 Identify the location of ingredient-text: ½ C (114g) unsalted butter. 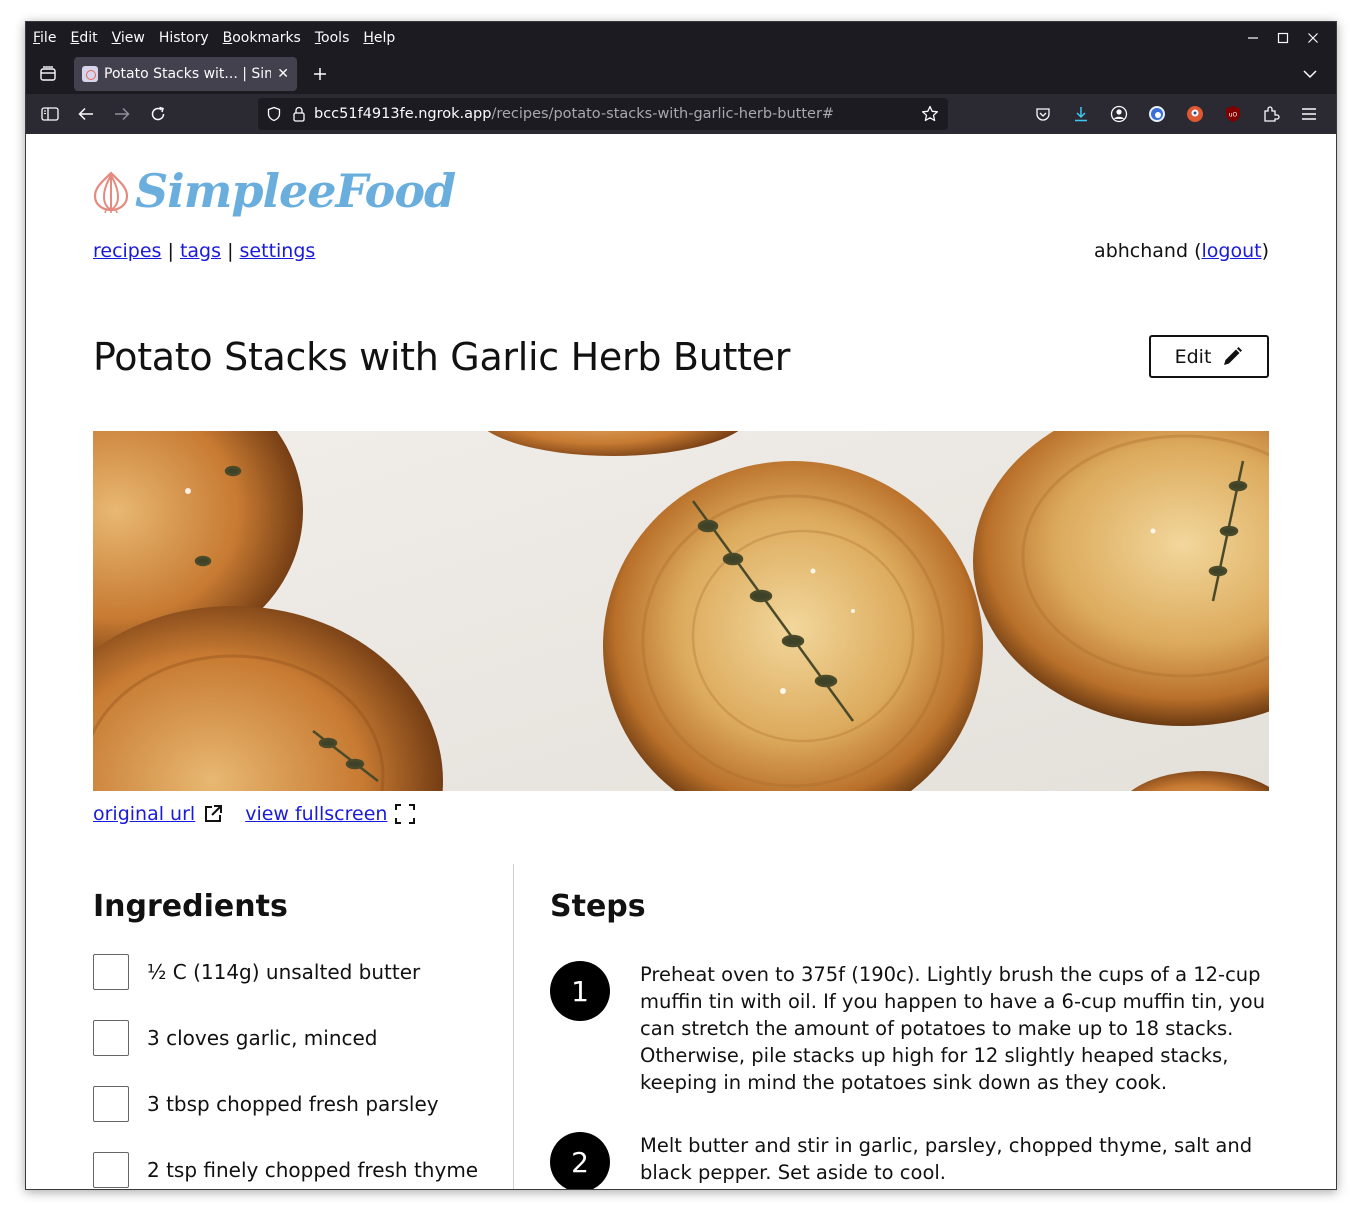
(284, 972).